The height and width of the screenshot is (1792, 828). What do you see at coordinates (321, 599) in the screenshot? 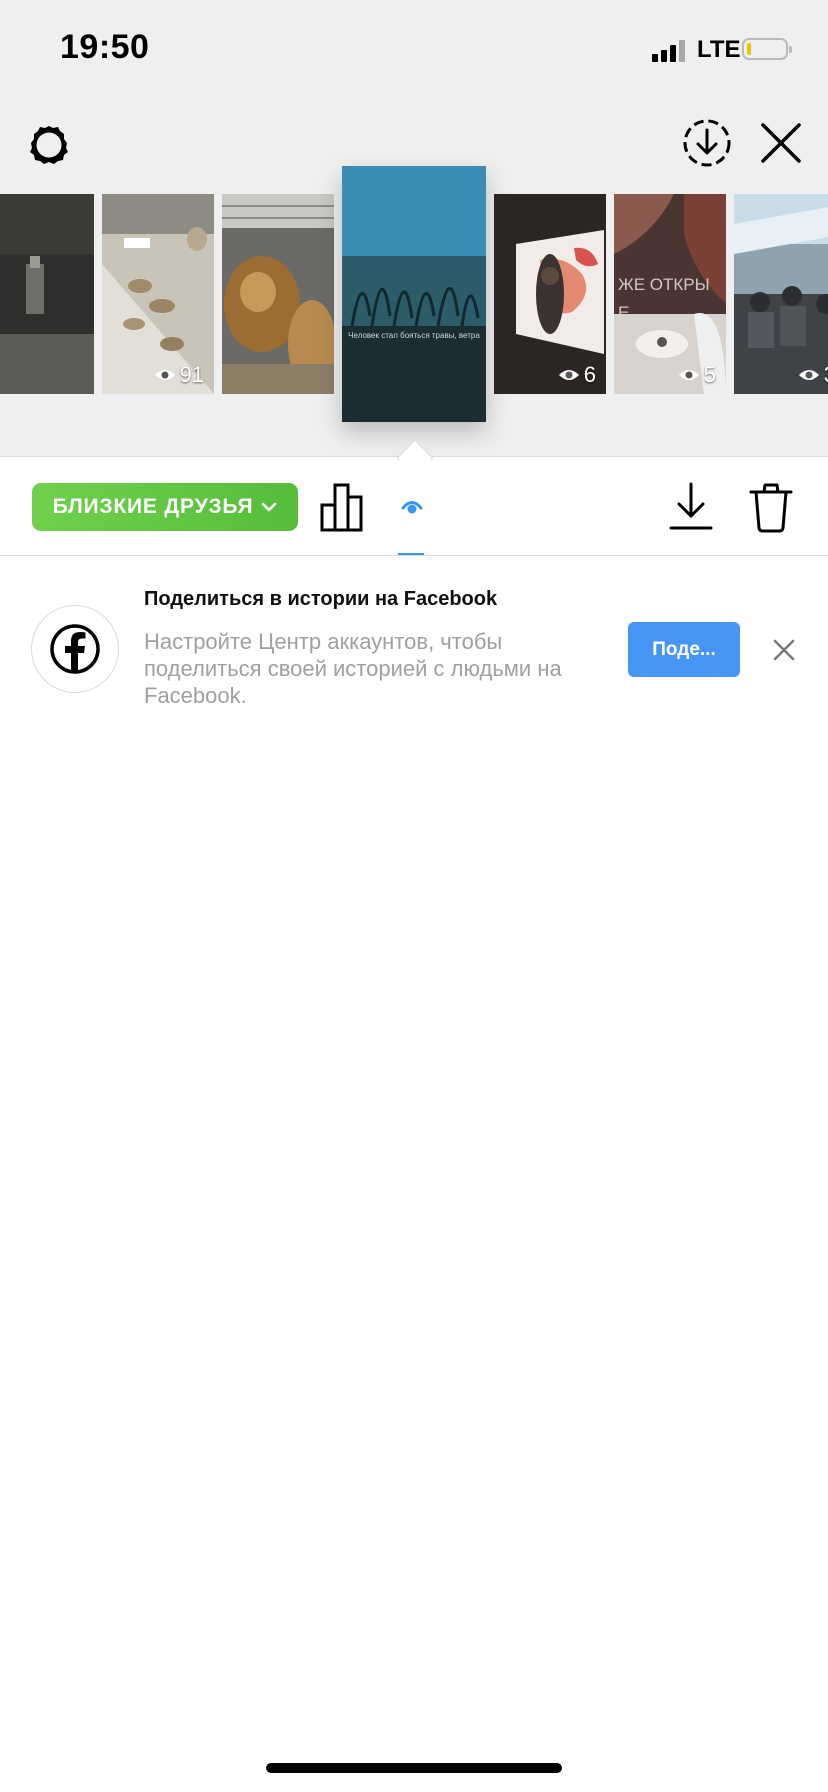
I see `share-card-title: Поделиться в истории на Facebook` at bounding box center [321, 599].